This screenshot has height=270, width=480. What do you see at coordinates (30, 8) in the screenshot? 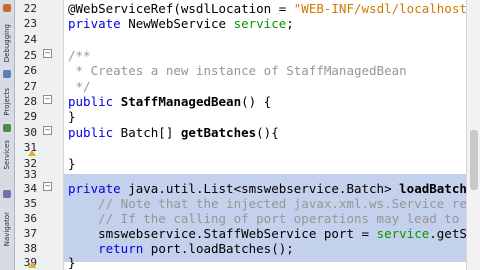
I see `line-number: 22` at bounding box center [30, 8].